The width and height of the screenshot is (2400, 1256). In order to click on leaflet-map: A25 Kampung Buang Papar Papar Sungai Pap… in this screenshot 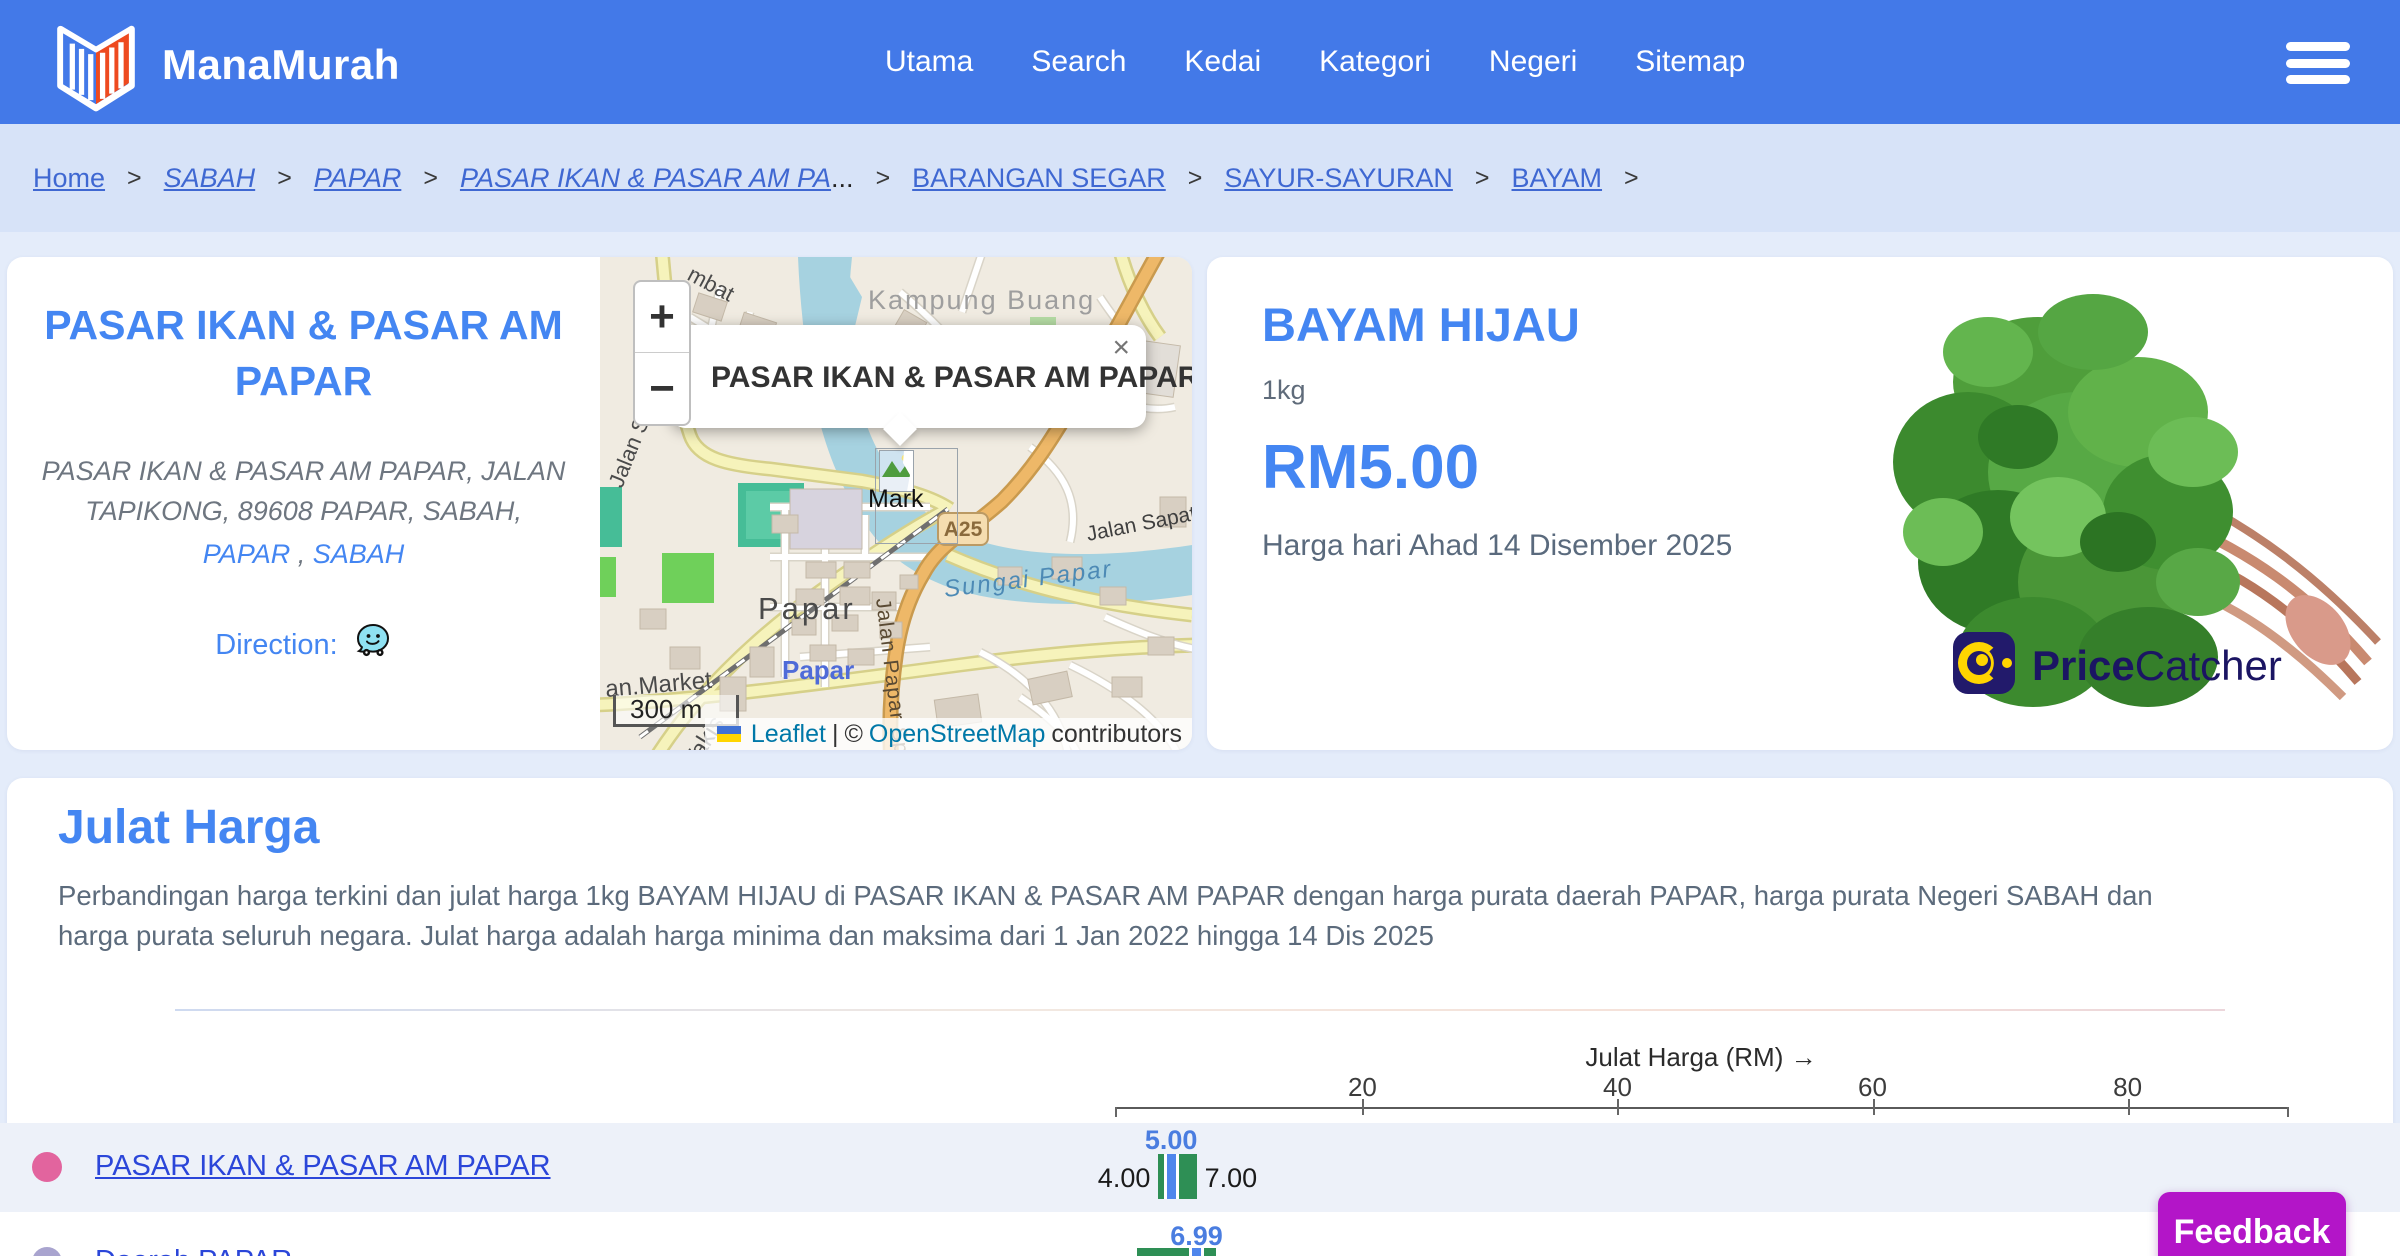, I will do `click(896, 503)`.